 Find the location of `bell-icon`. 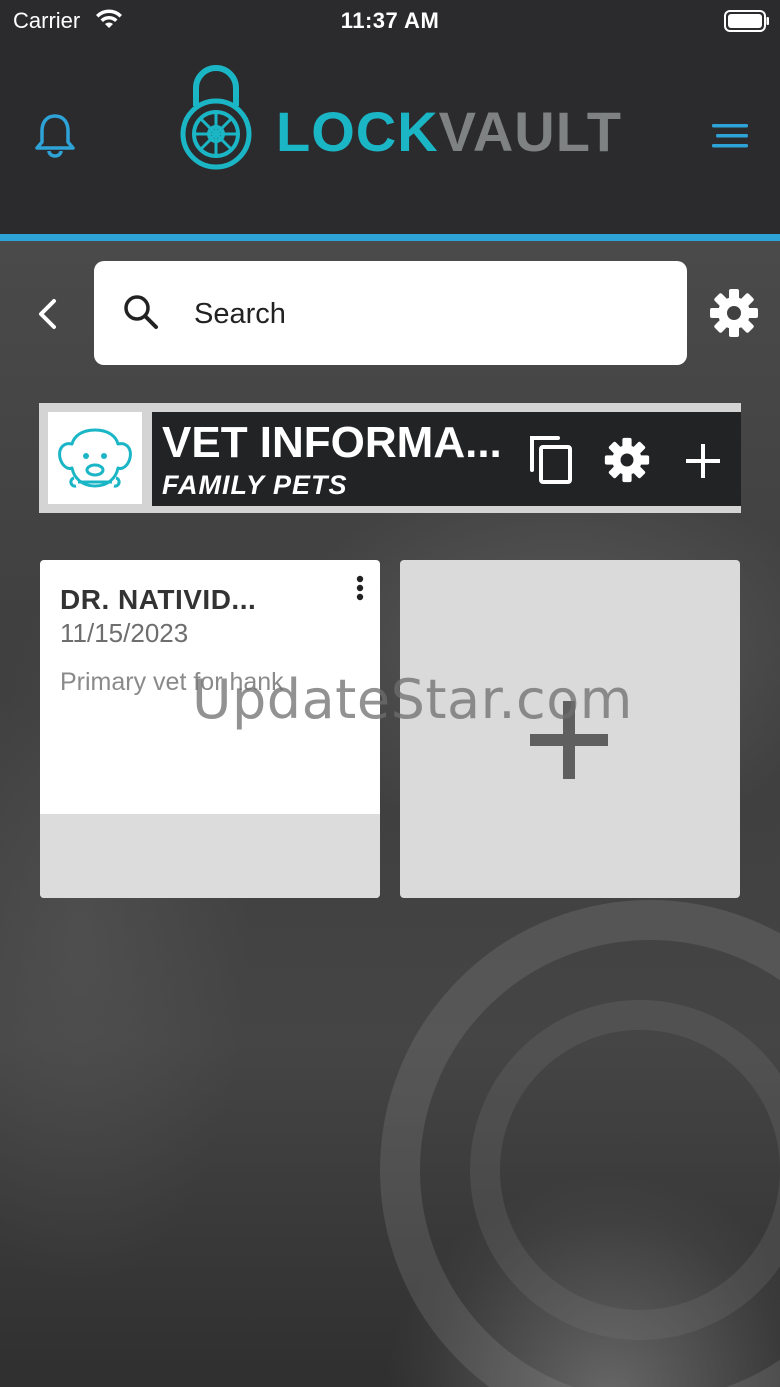

bell-icon is located at coordinates (55, 137).